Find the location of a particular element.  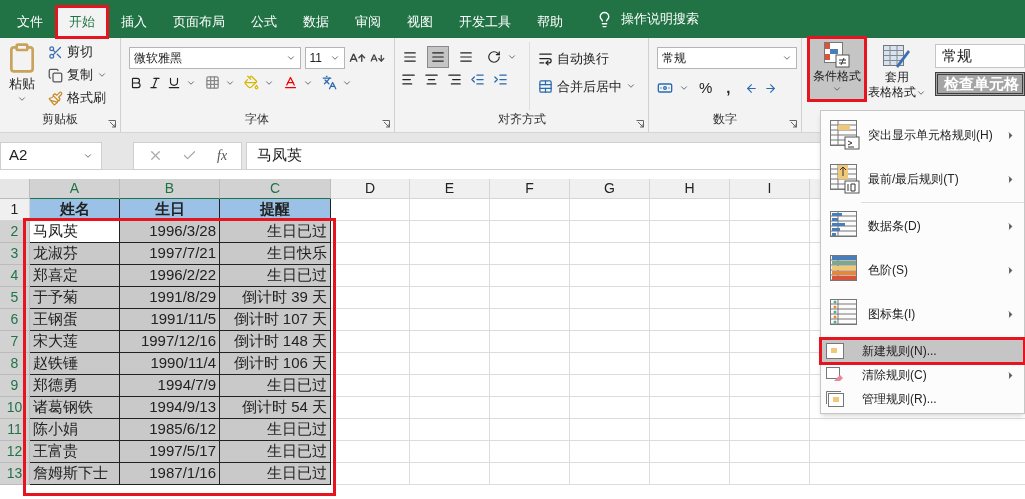

align-right-icon is located at coordinates (455, 79).